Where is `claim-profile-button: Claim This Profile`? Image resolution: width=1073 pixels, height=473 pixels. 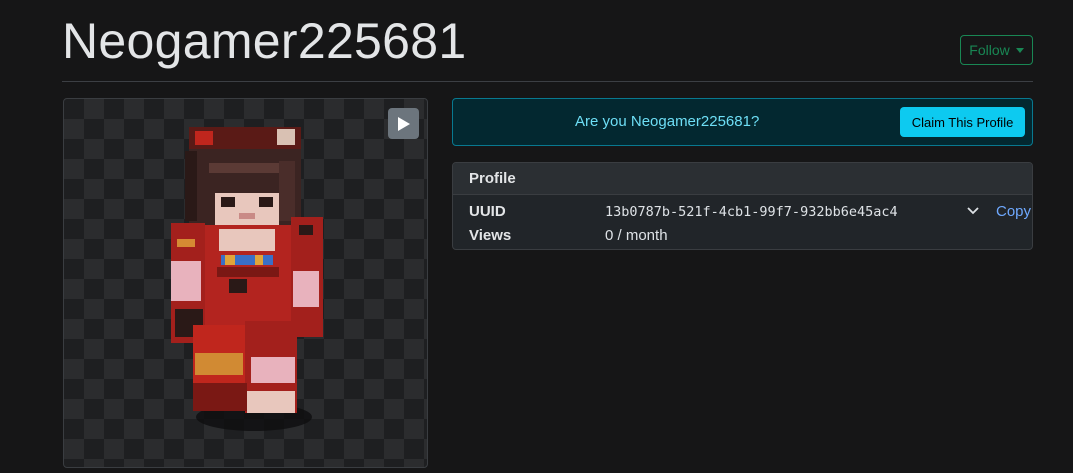
claim-profile-button: Claim This Profile is located at coordinates (962, 122).